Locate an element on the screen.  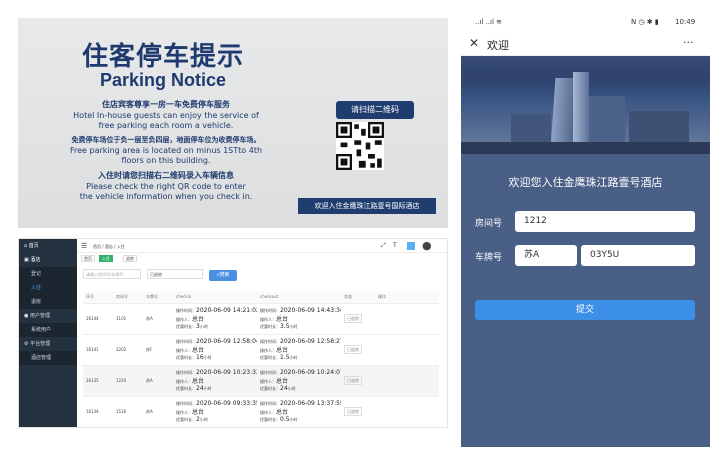
sidebar-item-checkout: 退房 is located at coordinates (48, 302).